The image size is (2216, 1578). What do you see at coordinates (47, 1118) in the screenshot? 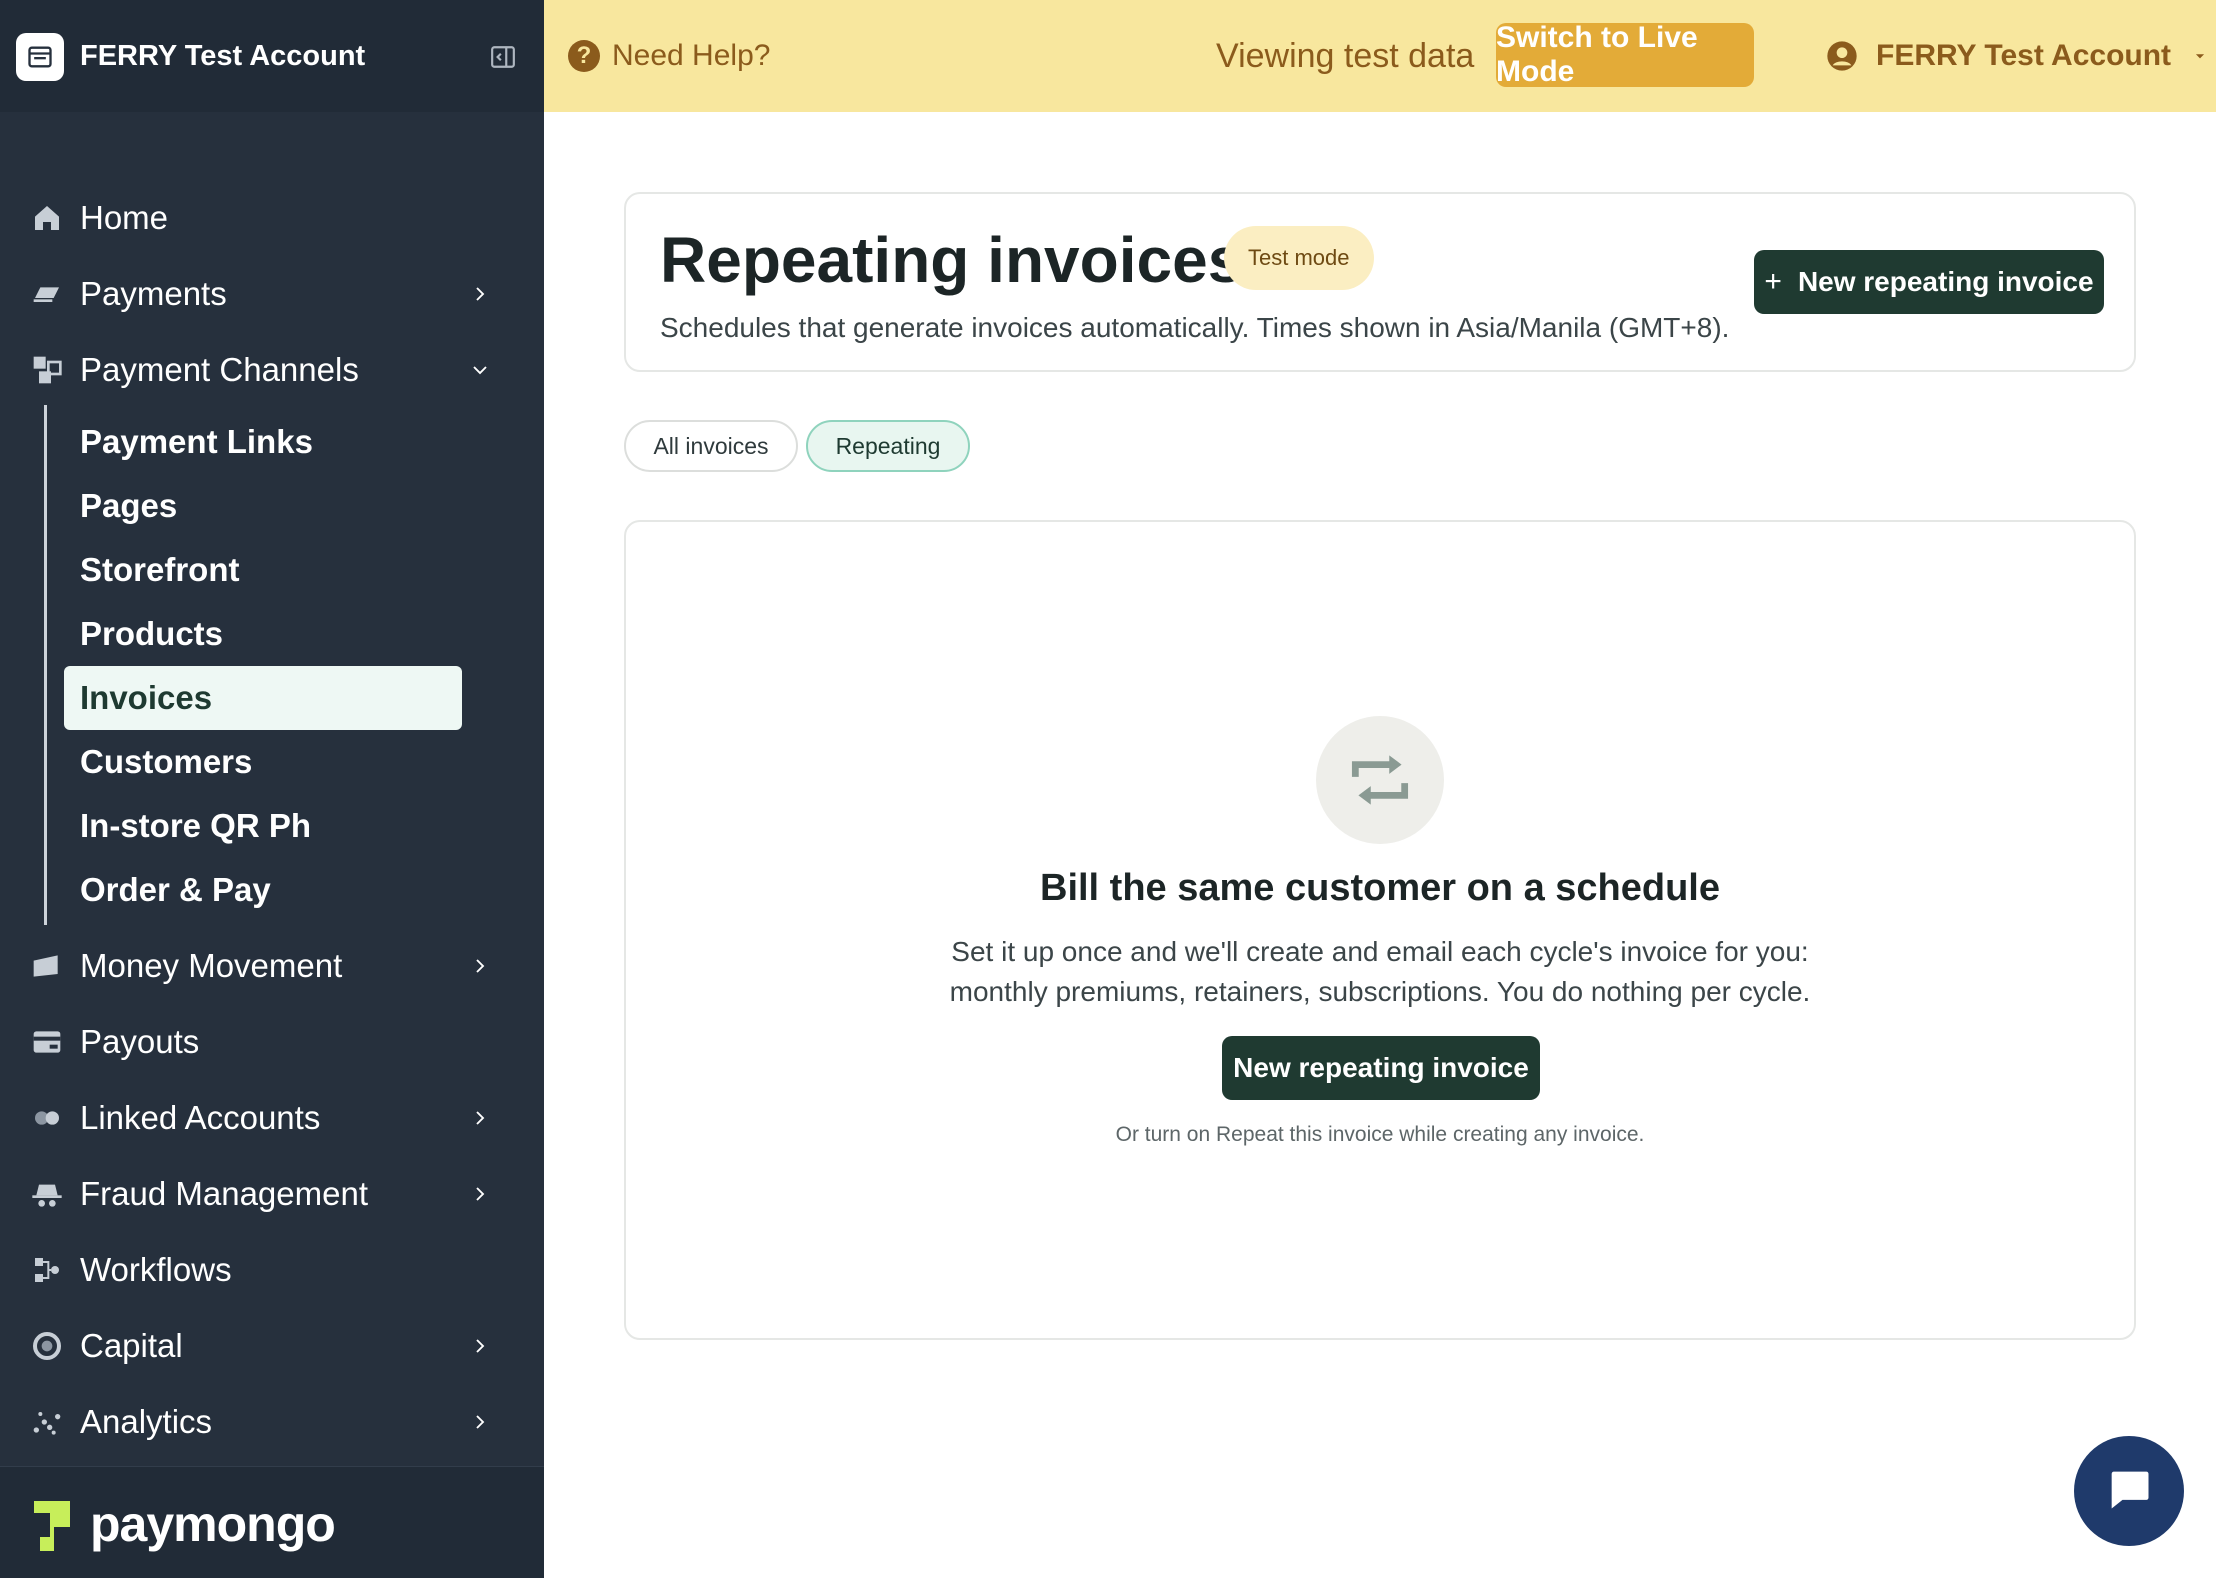
I see `linked-accounts-icon` at bounding box center [47, 1118].